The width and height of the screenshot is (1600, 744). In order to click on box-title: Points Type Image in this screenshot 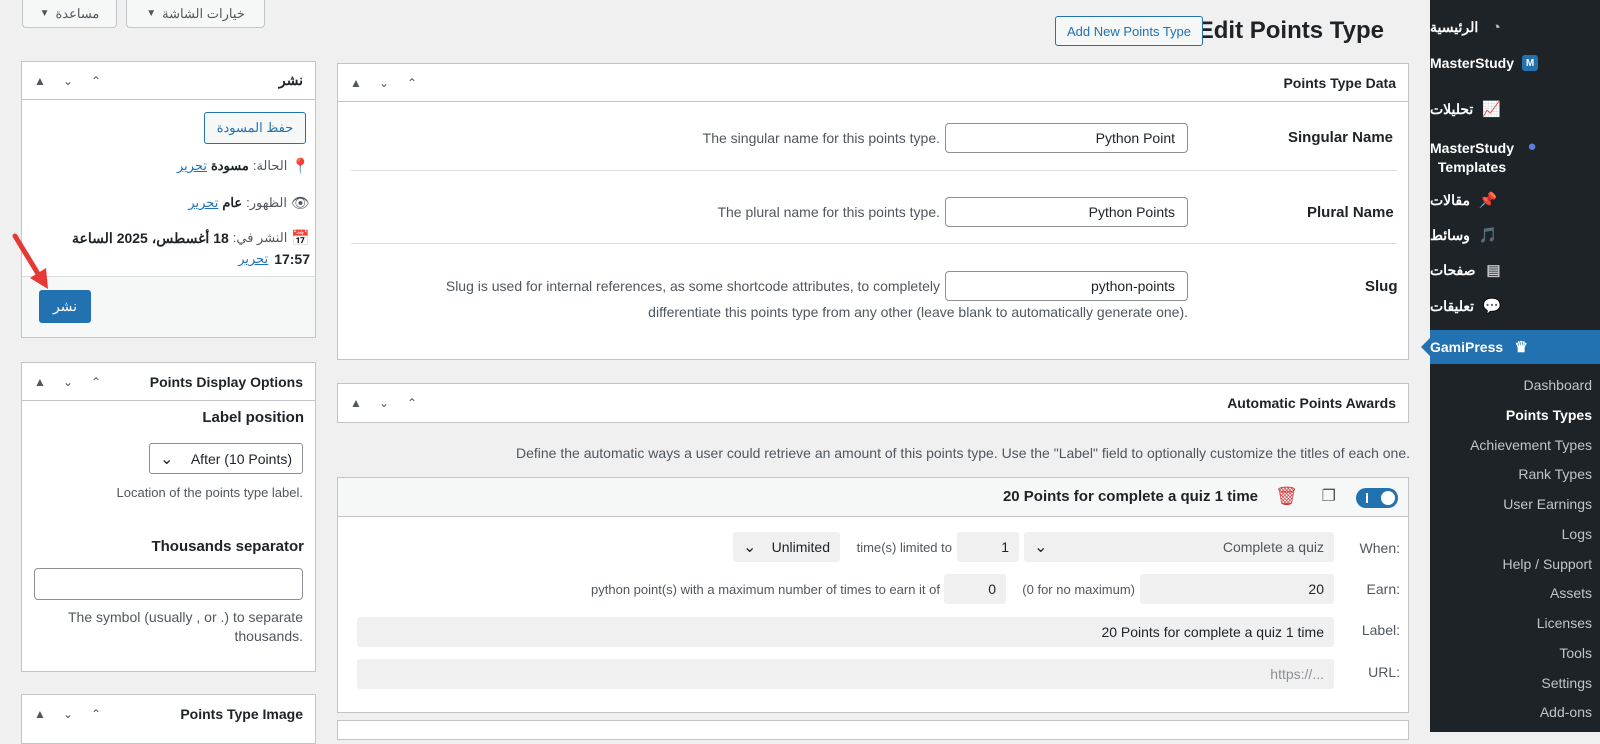, I will do `click(241, 714)`.